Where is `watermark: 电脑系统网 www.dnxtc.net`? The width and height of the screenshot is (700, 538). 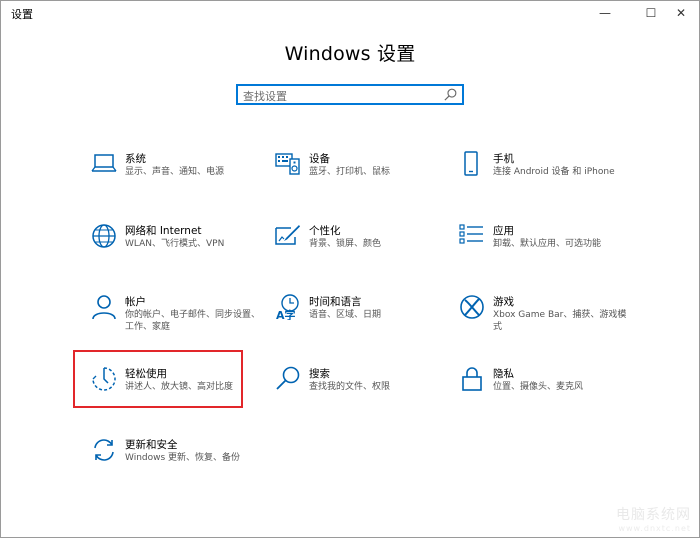 watermark: 电脑系统网 www.dnxtc.net is located at coordinates (653, 518).